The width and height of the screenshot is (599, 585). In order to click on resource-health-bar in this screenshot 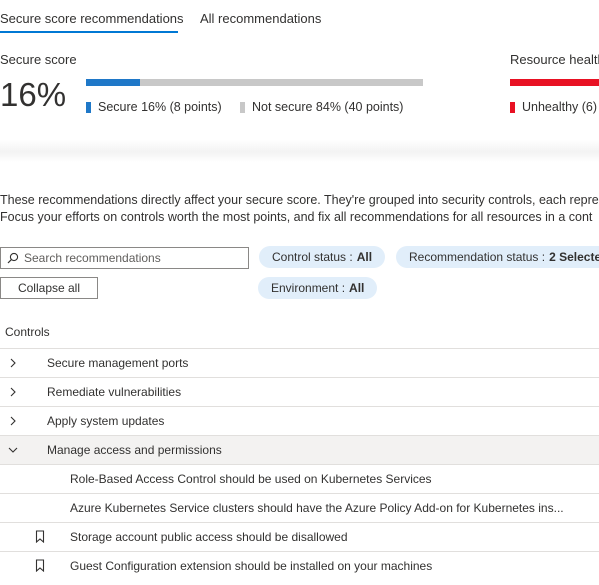, I will do `click(554, 82)`.